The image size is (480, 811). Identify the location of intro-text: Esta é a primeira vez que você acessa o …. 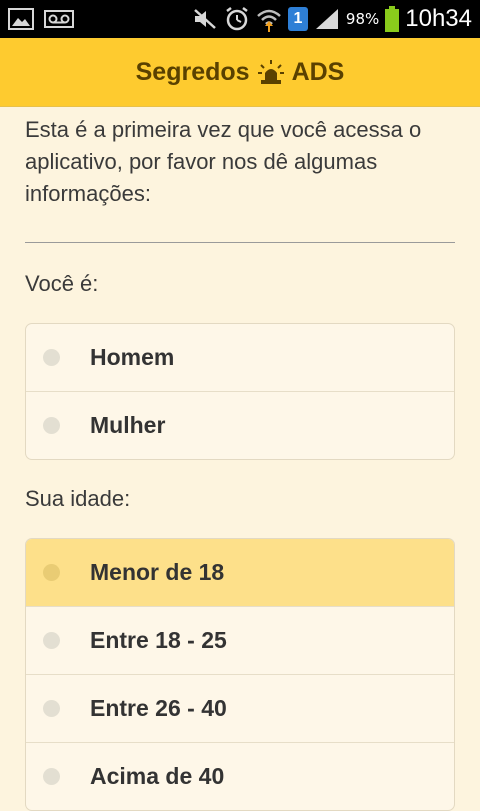
(223, 161).